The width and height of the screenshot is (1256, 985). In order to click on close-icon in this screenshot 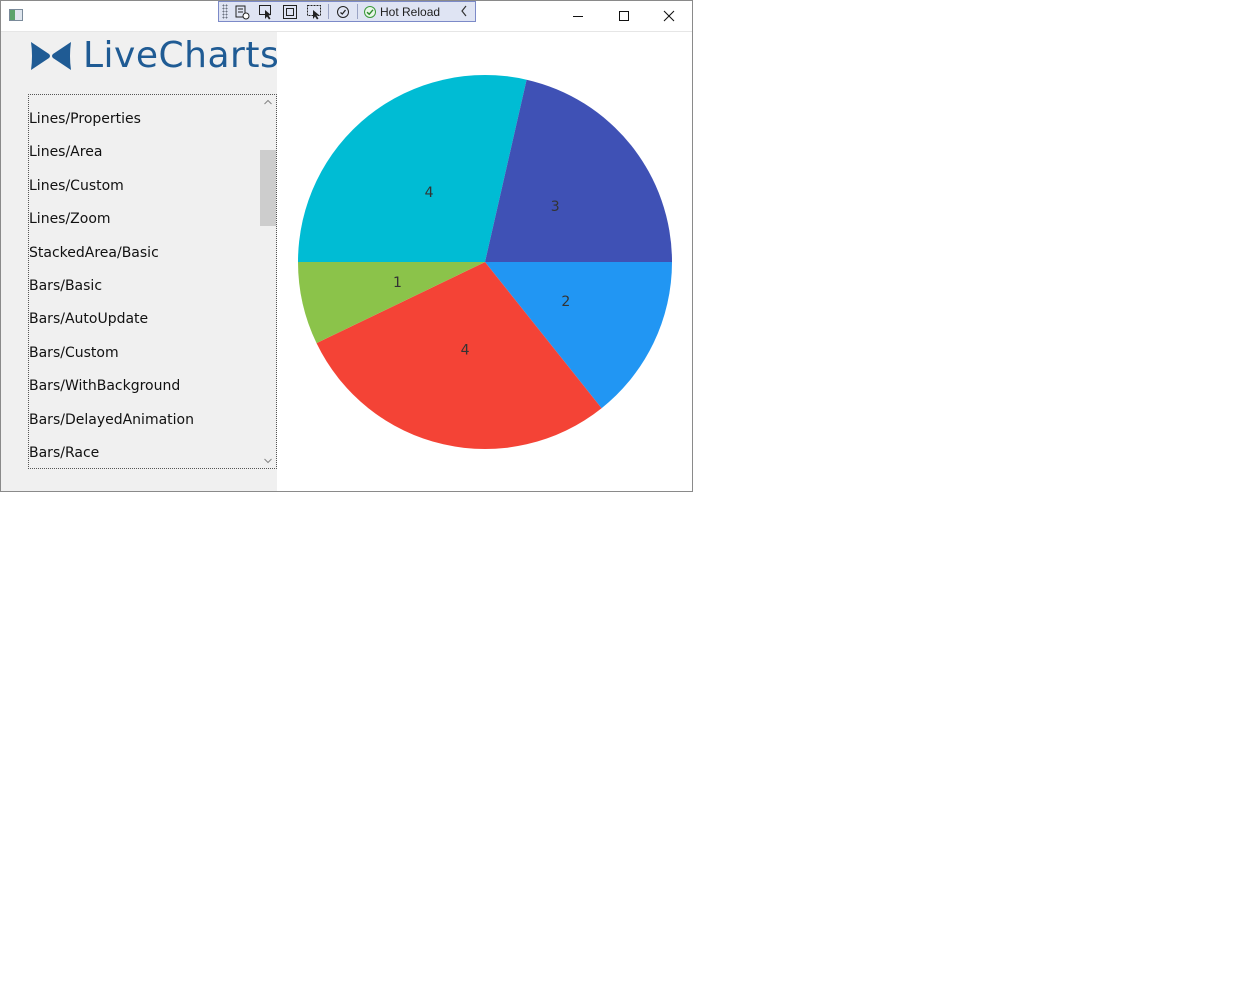, I will do `click(669, 16)`.